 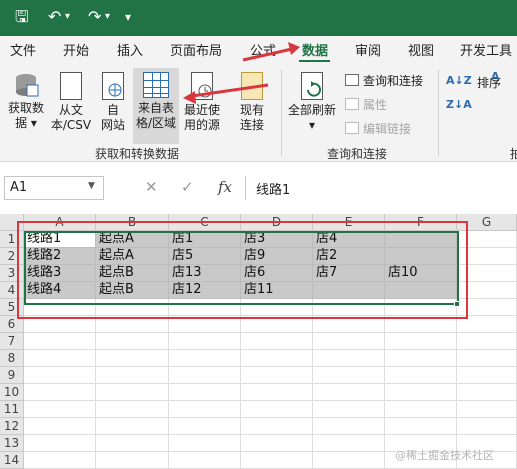 I want to click on cell-a5, so click(x=60, y=307).